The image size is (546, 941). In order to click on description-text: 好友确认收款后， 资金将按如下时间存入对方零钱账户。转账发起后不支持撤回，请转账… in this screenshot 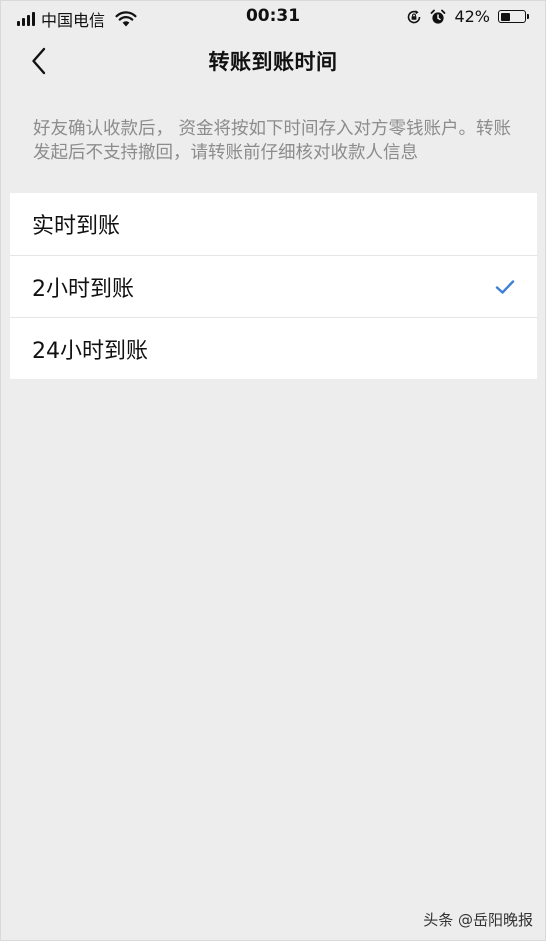, I will do `click(272, 141)`.